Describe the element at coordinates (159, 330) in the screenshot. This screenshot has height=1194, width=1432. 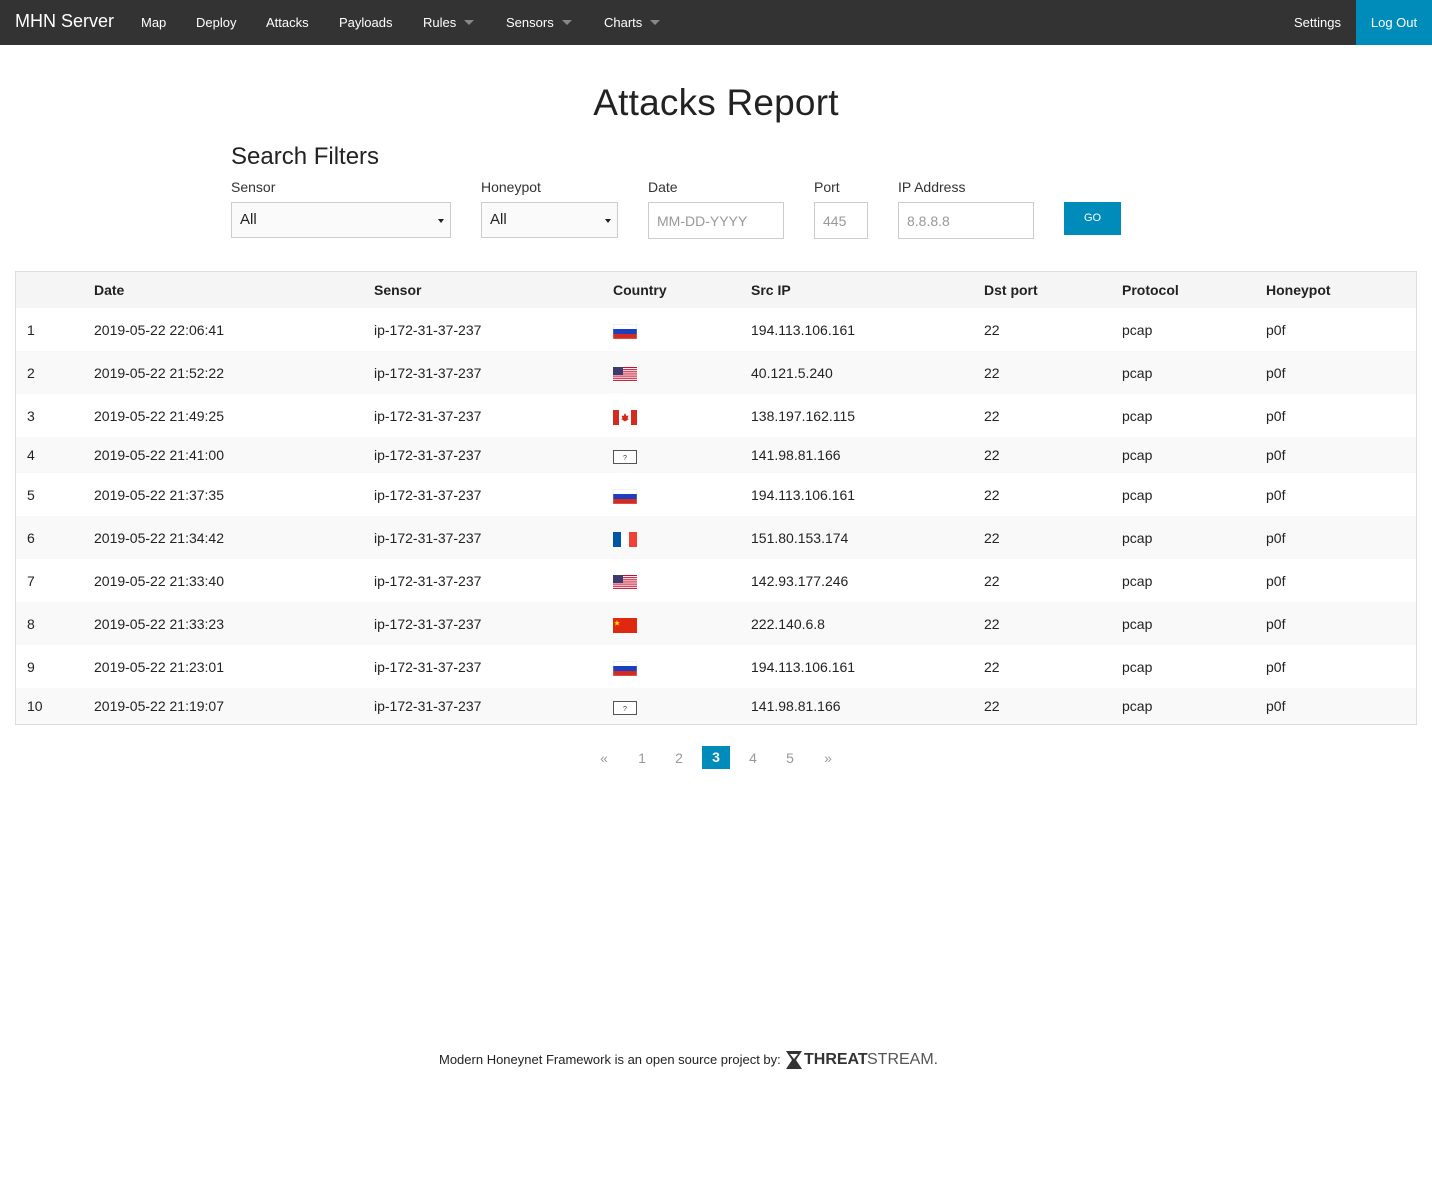
I see `cell-date: 2019-05-22 22:06:41` at that location.